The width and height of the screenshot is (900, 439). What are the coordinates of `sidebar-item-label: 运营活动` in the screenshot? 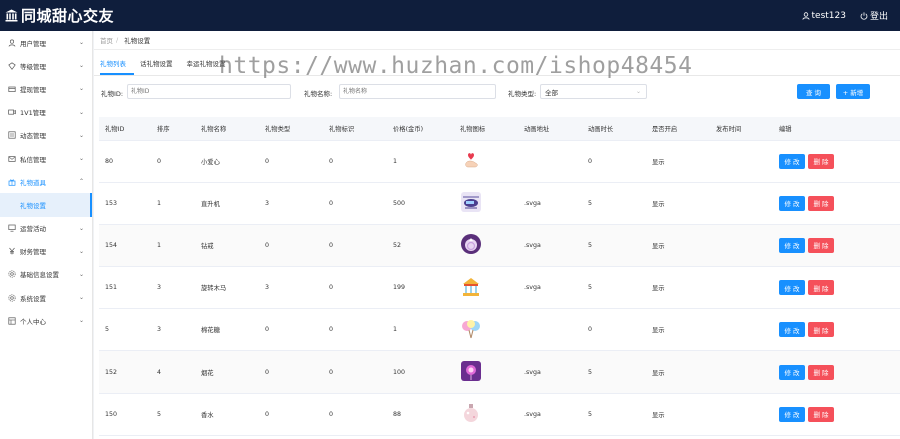 It's located at (33, 229).